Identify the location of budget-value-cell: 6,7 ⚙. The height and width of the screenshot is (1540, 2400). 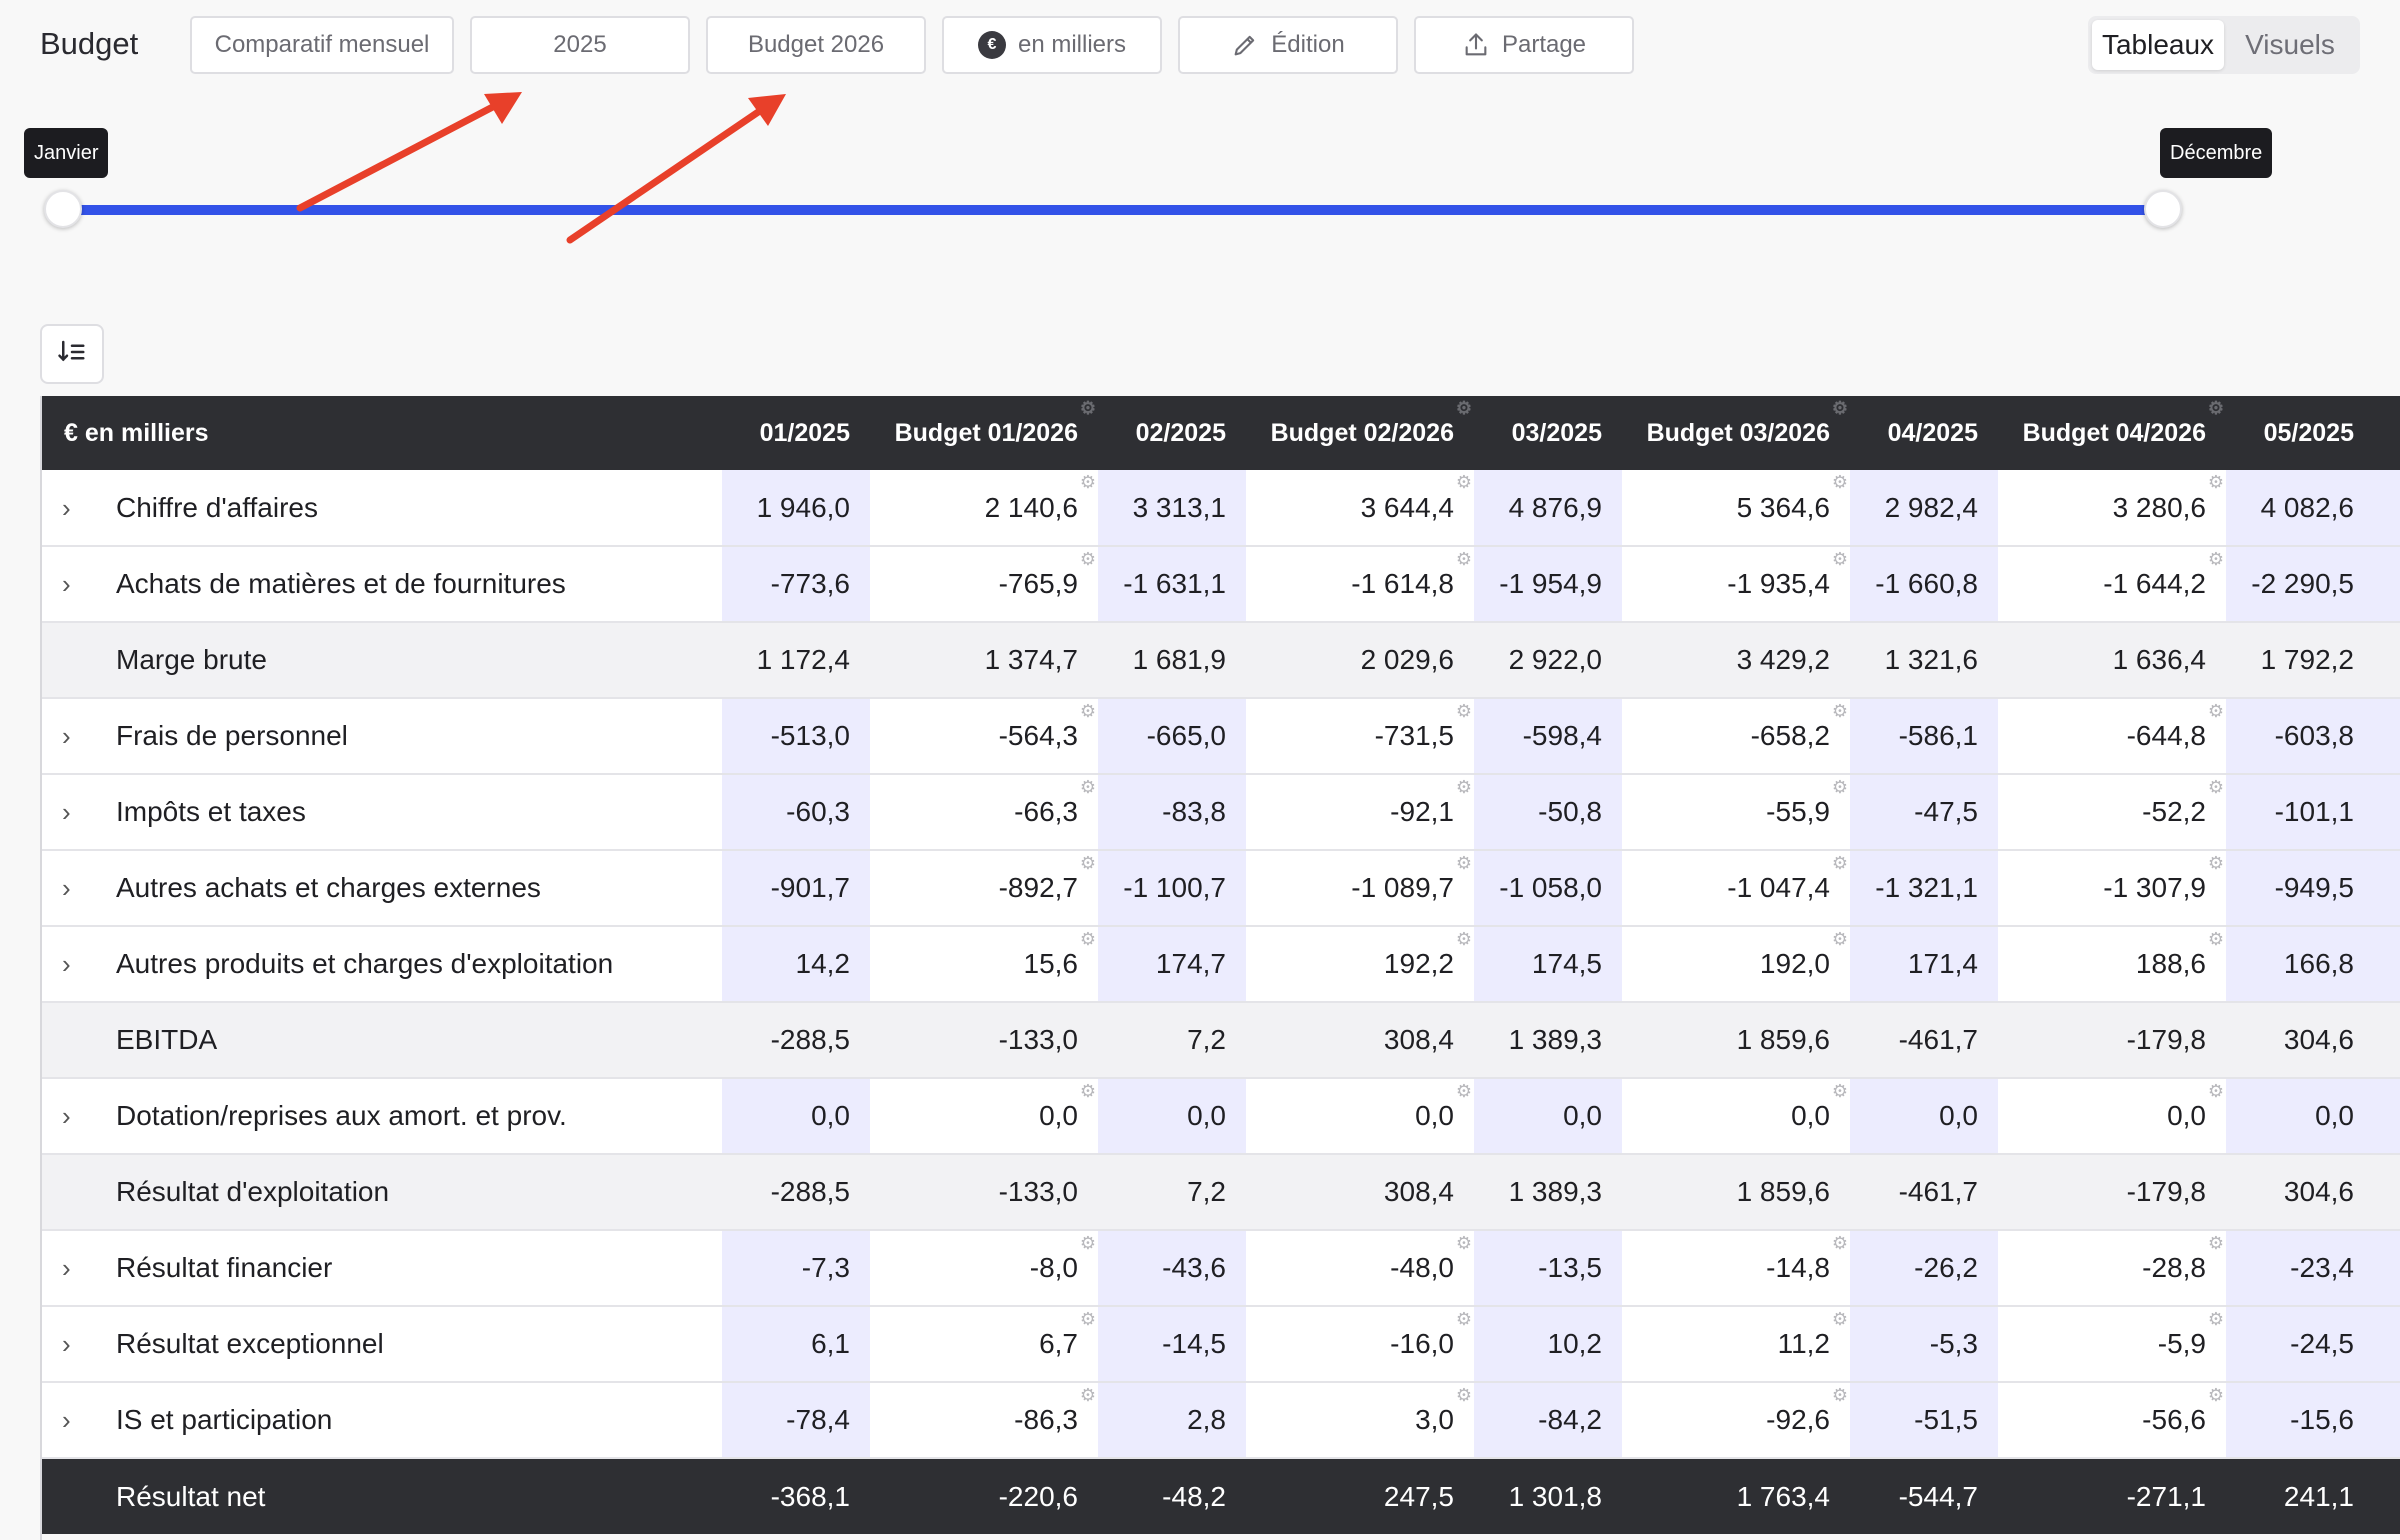
(984, 1344).